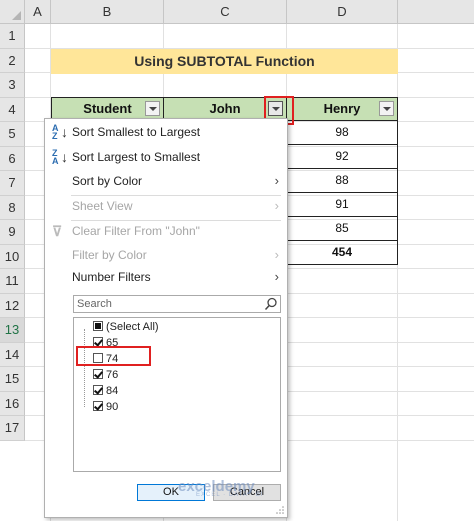 The image size is (474, 521). Describe the element at coordinates (12, 36) in the screenshot. I see `row-header-1: 1` at that location.